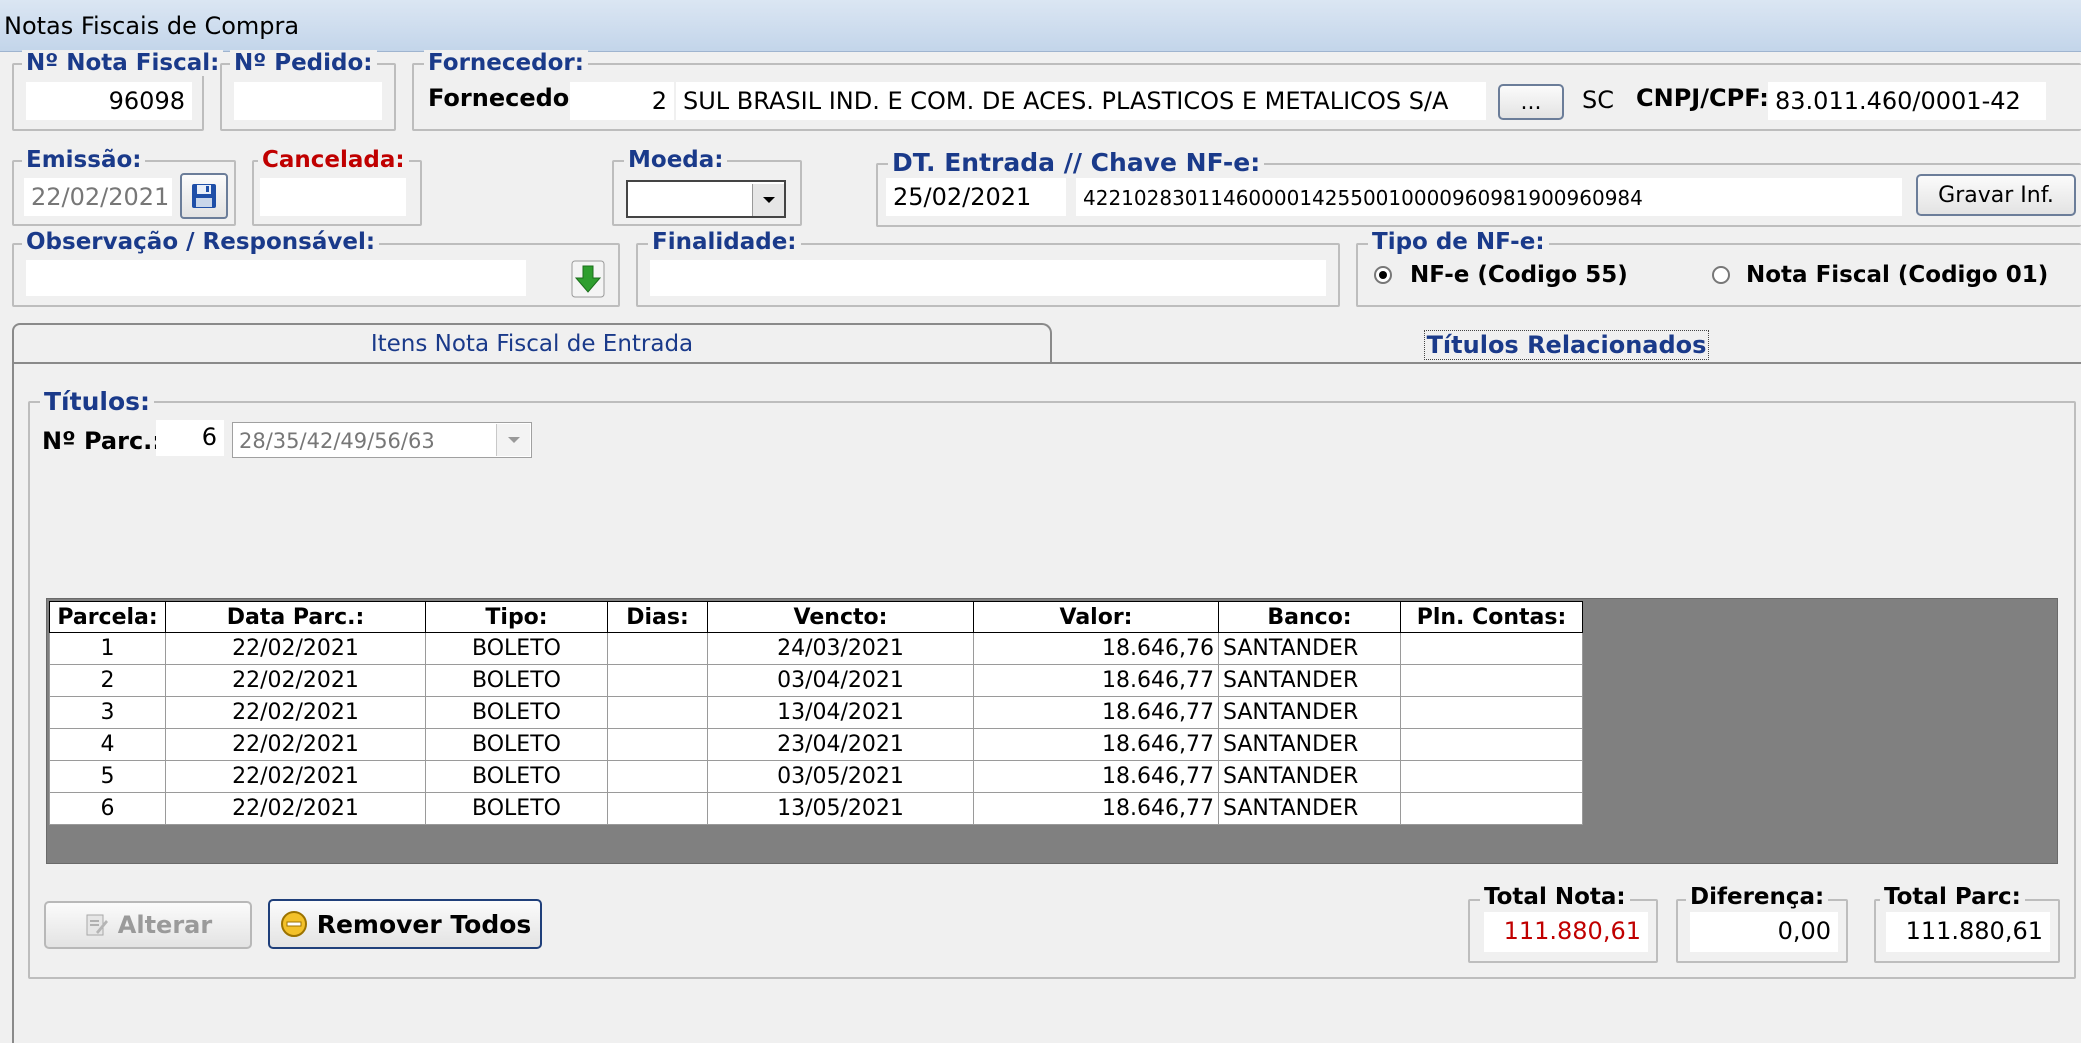 The width and height of the screenshot is (2081, 1043). What do you see at coordinates (98, 197) in the screenshot?
I see `emissao-input: 22/02/2021` at bounding box center [98, 197].